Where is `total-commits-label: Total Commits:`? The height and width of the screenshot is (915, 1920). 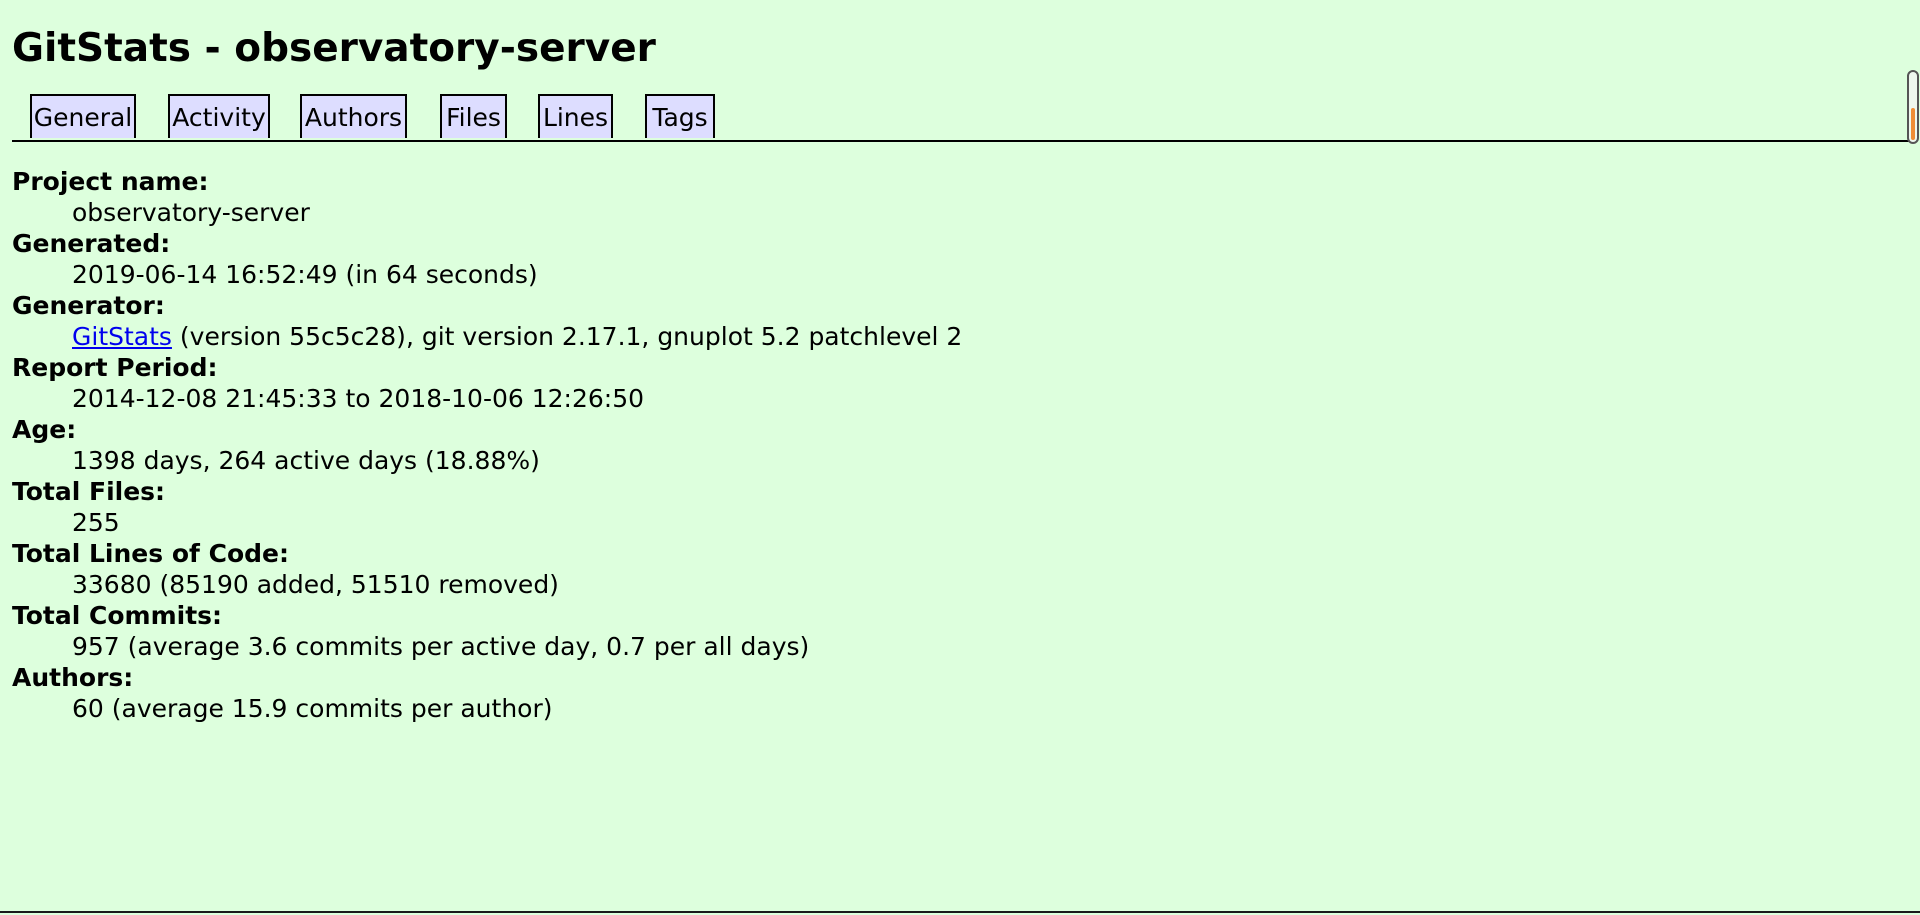 total-commits-label: Total Commits: is located at coordinates (117, 615).